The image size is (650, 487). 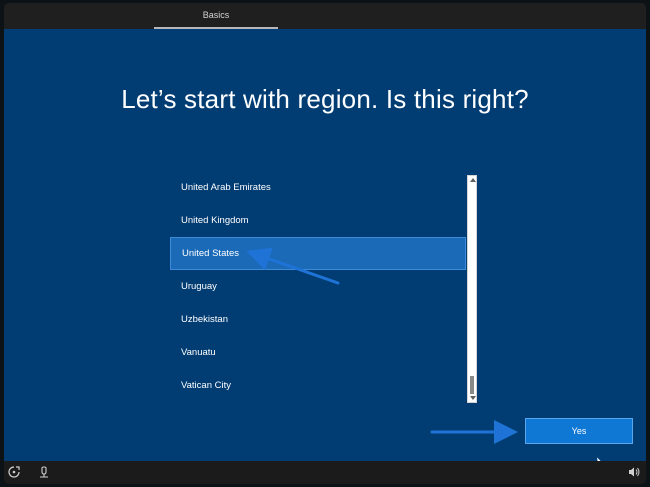 I want to click on scroll-down-icon, so click(x=473, y=398).